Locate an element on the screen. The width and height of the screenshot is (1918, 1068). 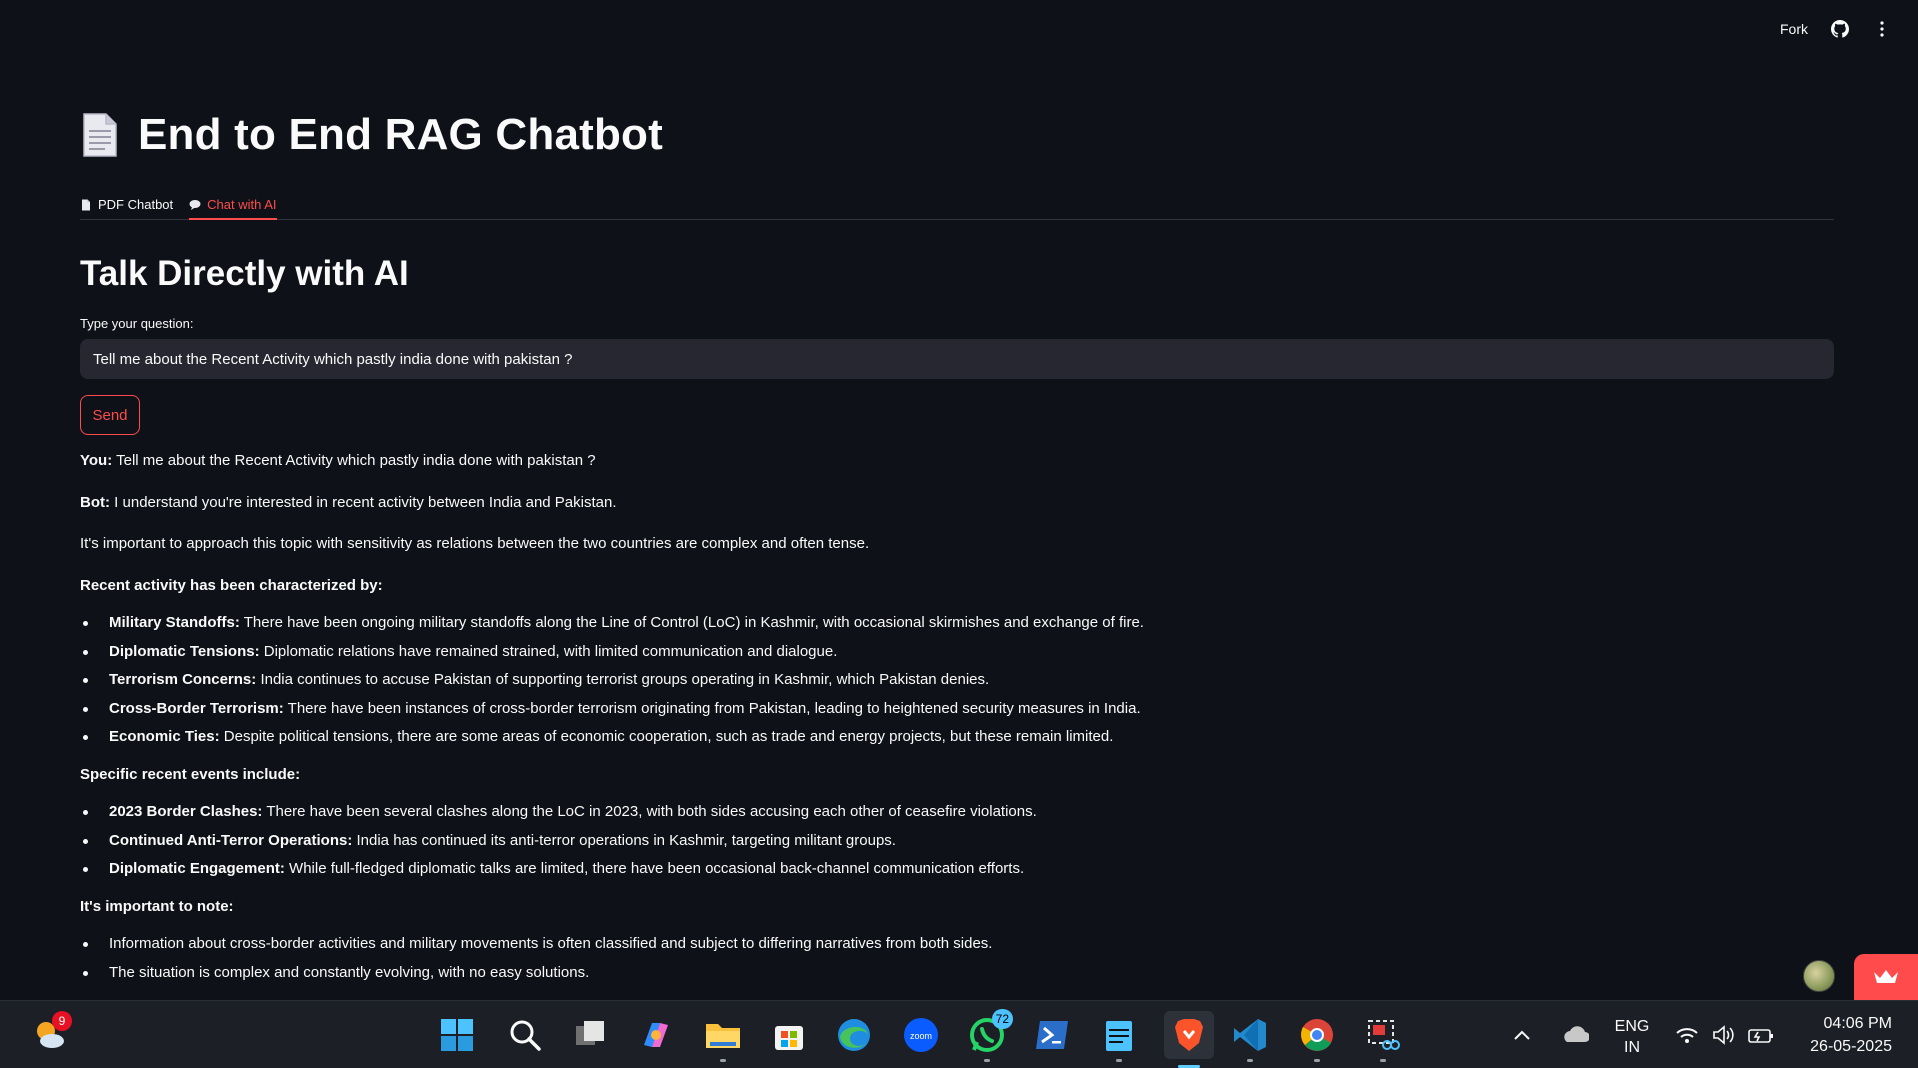
question-input is located at coordinates (957, 359).